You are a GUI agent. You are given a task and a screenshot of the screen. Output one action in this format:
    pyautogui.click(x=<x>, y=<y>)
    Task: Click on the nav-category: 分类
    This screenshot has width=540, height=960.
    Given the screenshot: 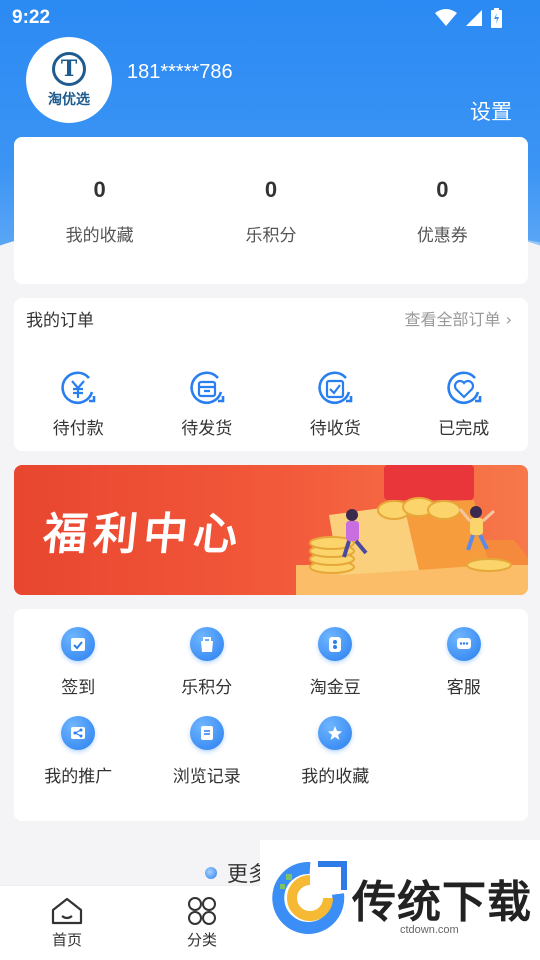 What is the action you would take?
    pyautogui.click(x=202, y=923)
    